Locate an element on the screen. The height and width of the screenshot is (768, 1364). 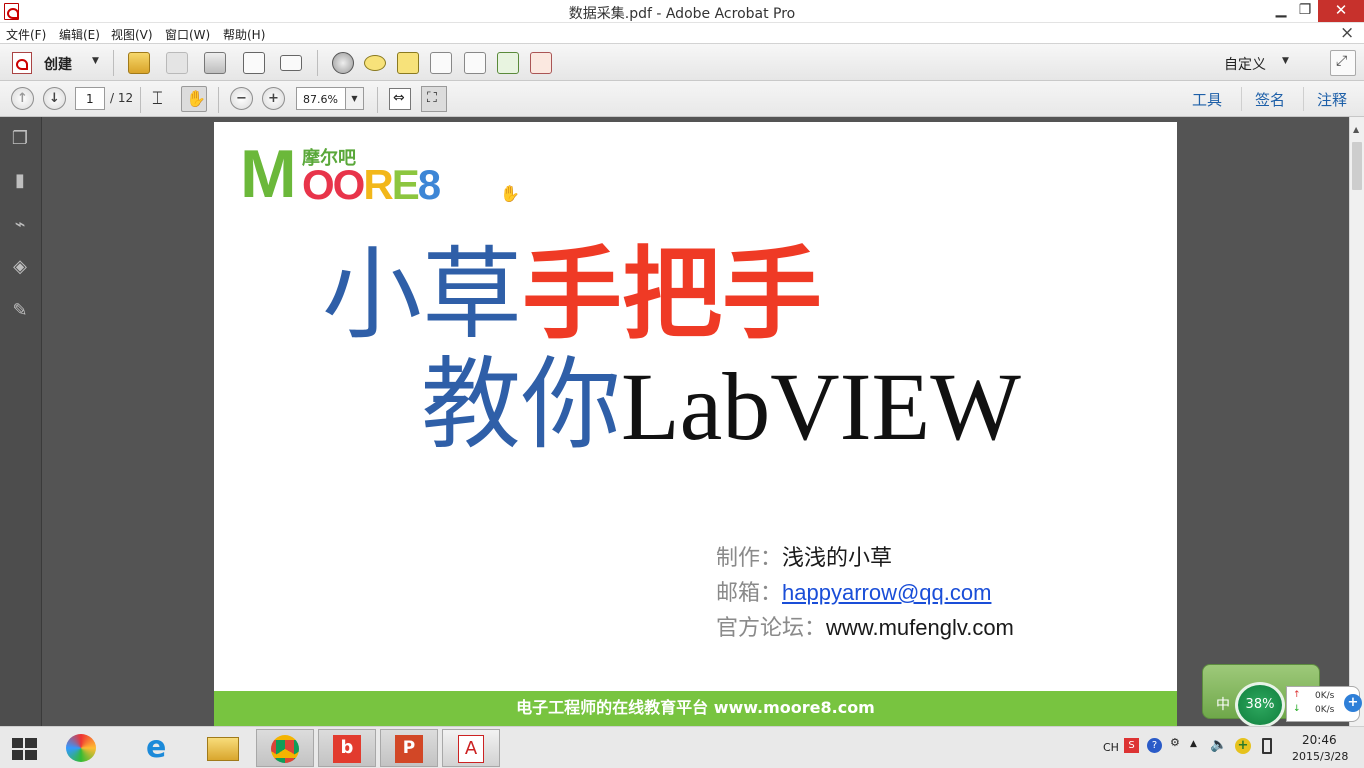
tab-sign: 签名 is located at coordinates (1270, 99).